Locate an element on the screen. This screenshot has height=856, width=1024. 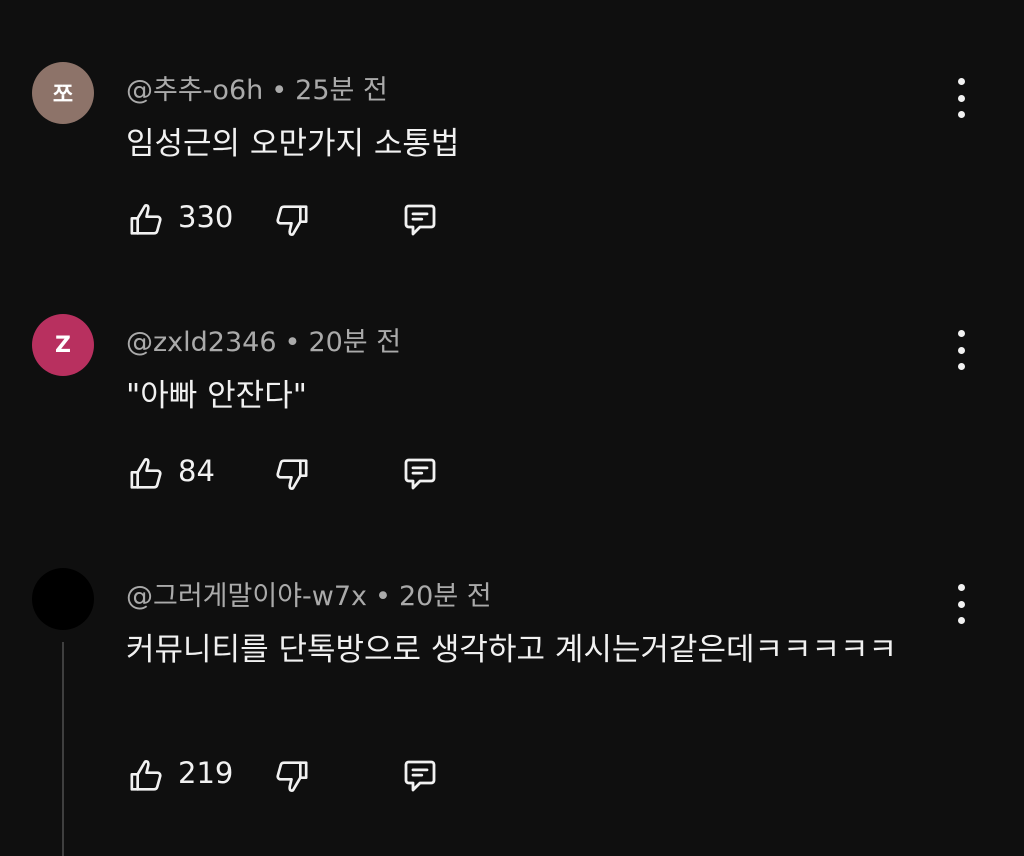
comment-meta: @zxld2346 • 20분 전 is located at coordinates (263, 339).